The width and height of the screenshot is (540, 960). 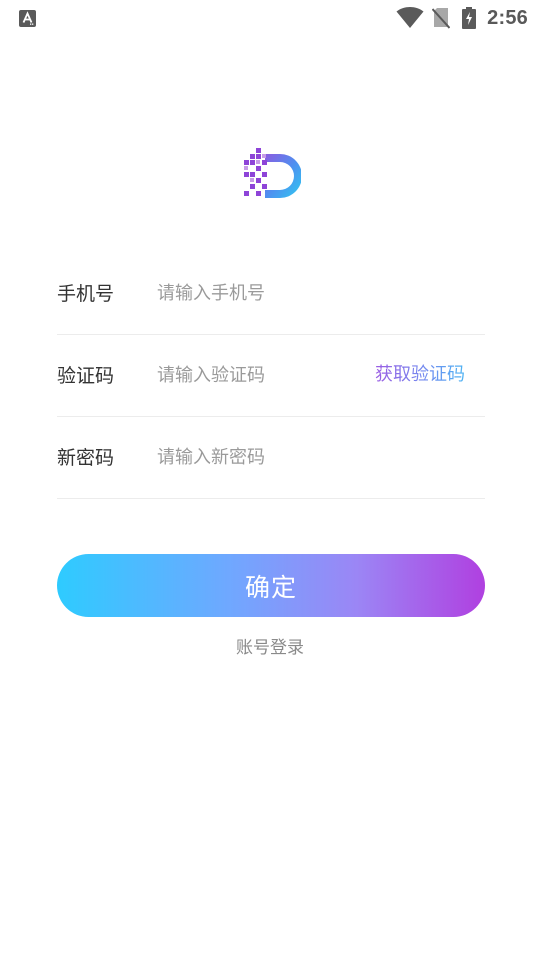 I want to click on account-login-link: 账号登录, so click(x=270, y=645).